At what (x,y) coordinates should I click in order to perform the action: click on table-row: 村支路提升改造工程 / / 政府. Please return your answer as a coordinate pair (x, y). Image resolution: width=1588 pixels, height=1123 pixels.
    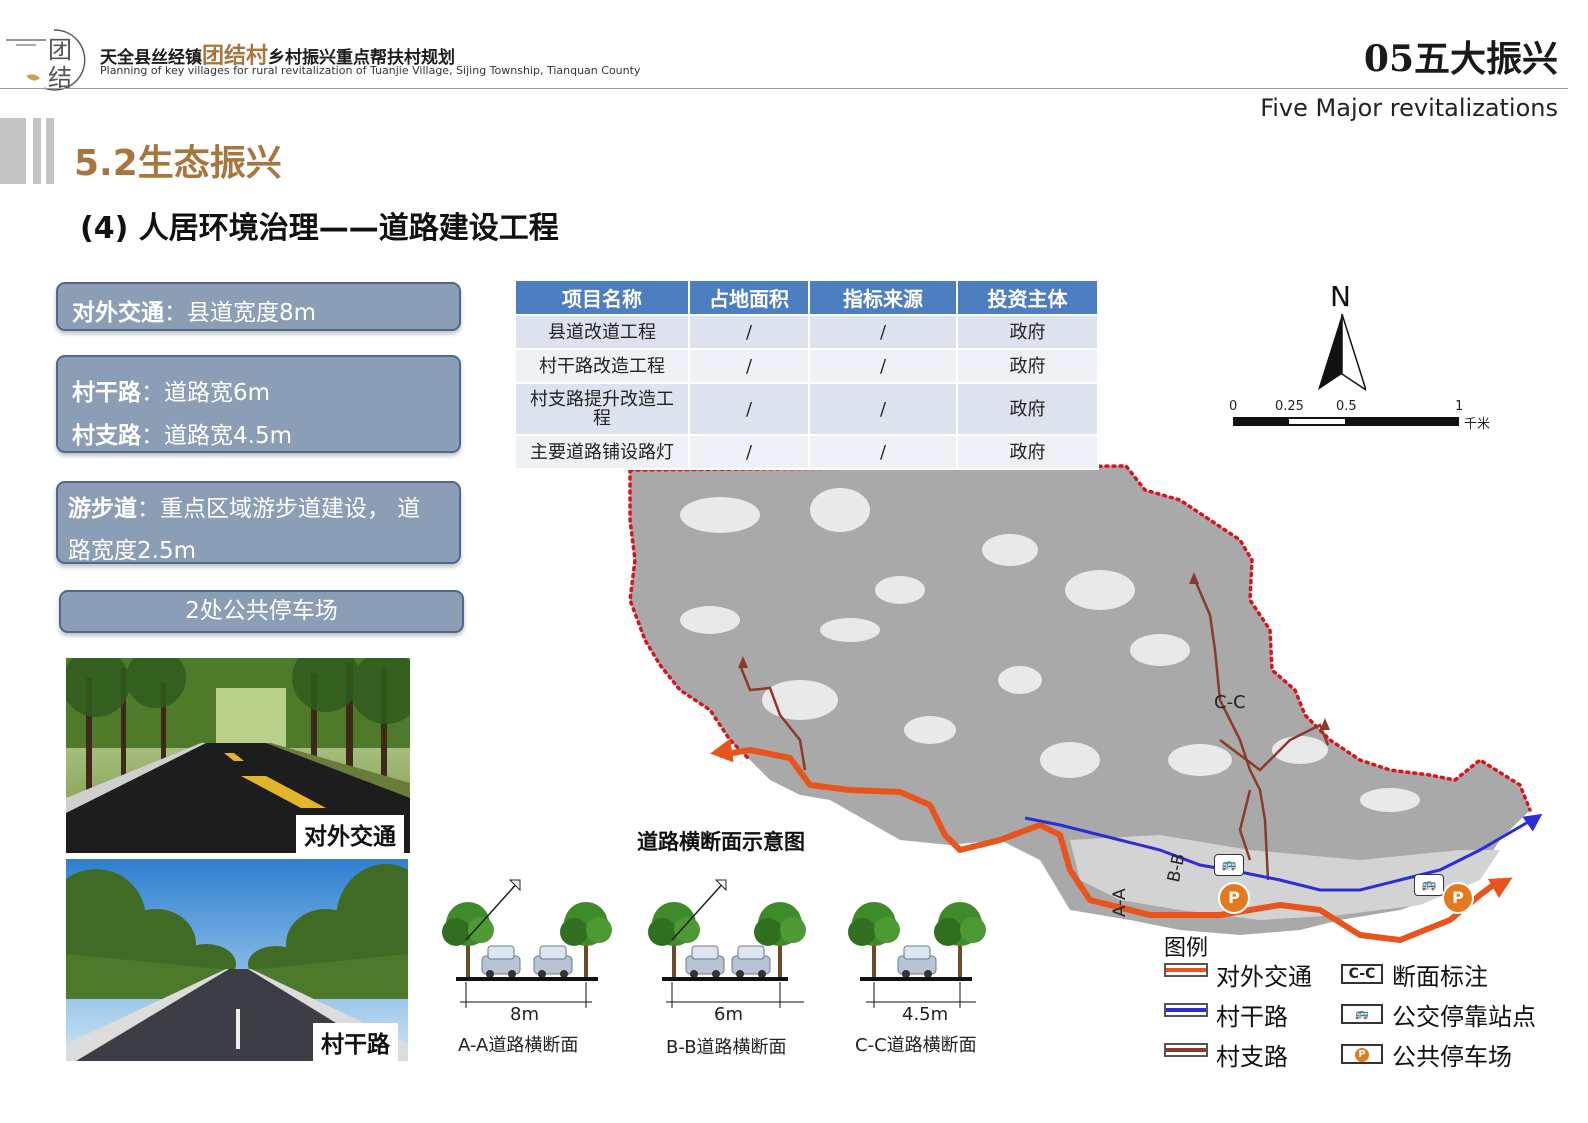
    Looking at the image, I should click on (806, 409).